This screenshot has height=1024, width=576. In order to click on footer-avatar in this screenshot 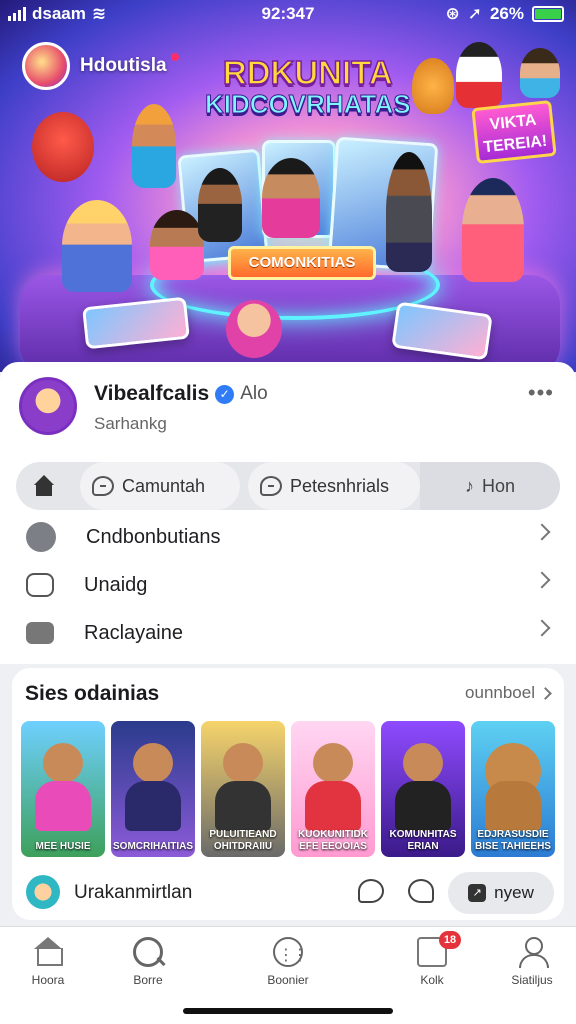, I will do `click(43, 892)`.